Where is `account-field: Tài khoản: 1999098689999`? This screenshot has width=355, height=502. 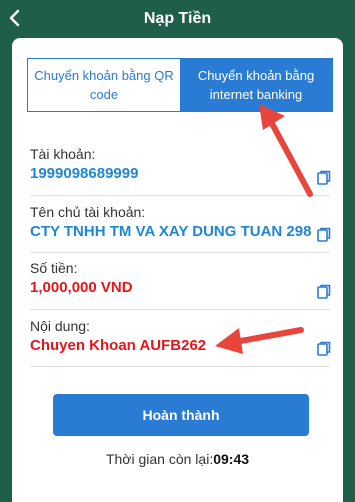
account-field: Tài khoản: 1999098689999 is located at coordinates (180, 164).